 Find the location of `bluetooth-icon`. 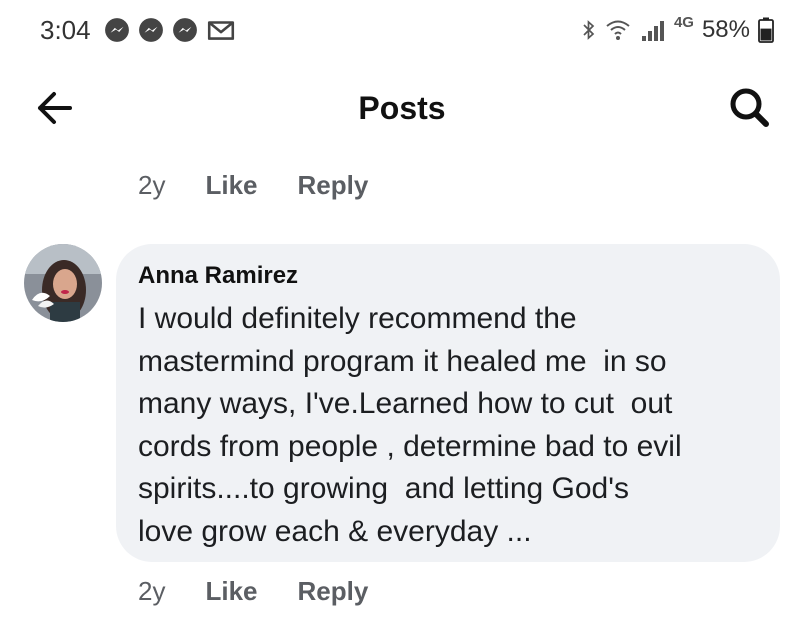

bluetooth-icon is located at coordinates (589, 30).